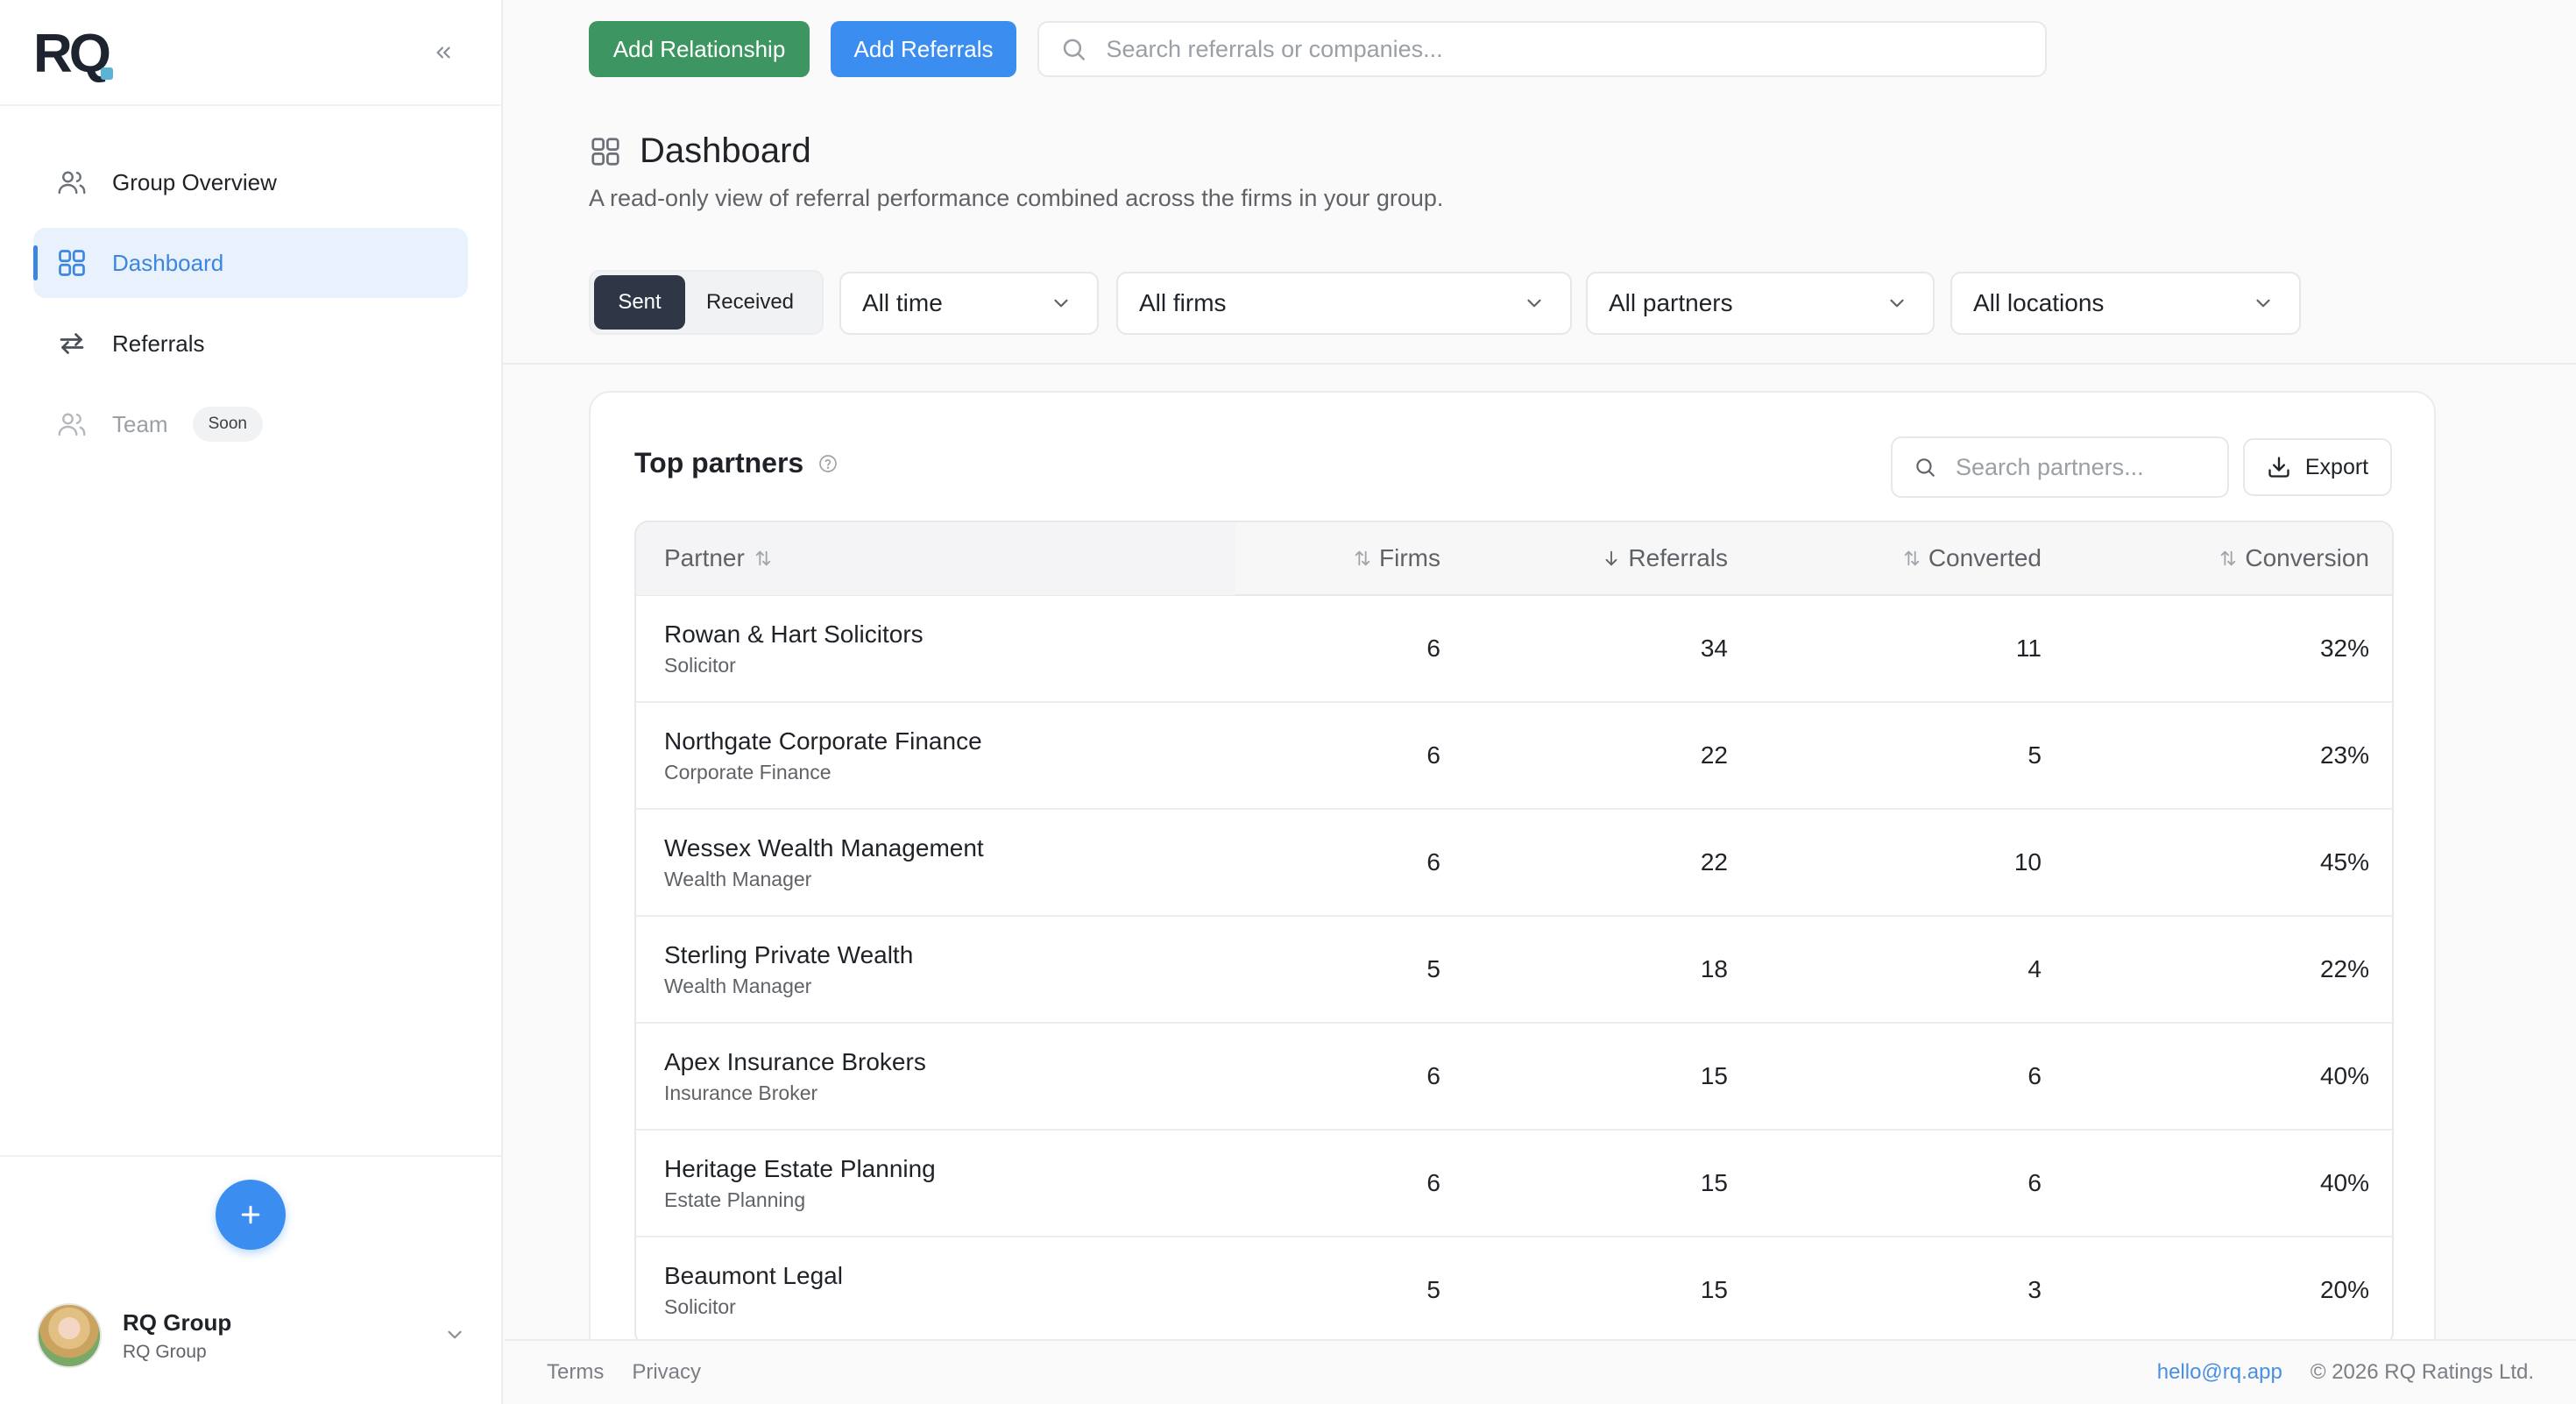 The width and height of the screenshot is (2576, 1404). I want to click on locations-filter-select: All locations, so click(2125, 303).